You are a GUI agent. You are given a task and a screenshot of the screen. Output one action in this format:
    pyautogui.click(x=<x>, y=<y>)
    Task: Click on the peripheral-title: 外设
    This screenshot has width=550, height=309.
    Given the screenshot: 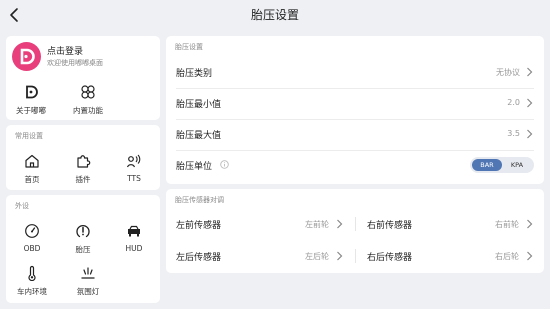 What is the action you would take?
    pyautogui.click(x=22, y=206)
    